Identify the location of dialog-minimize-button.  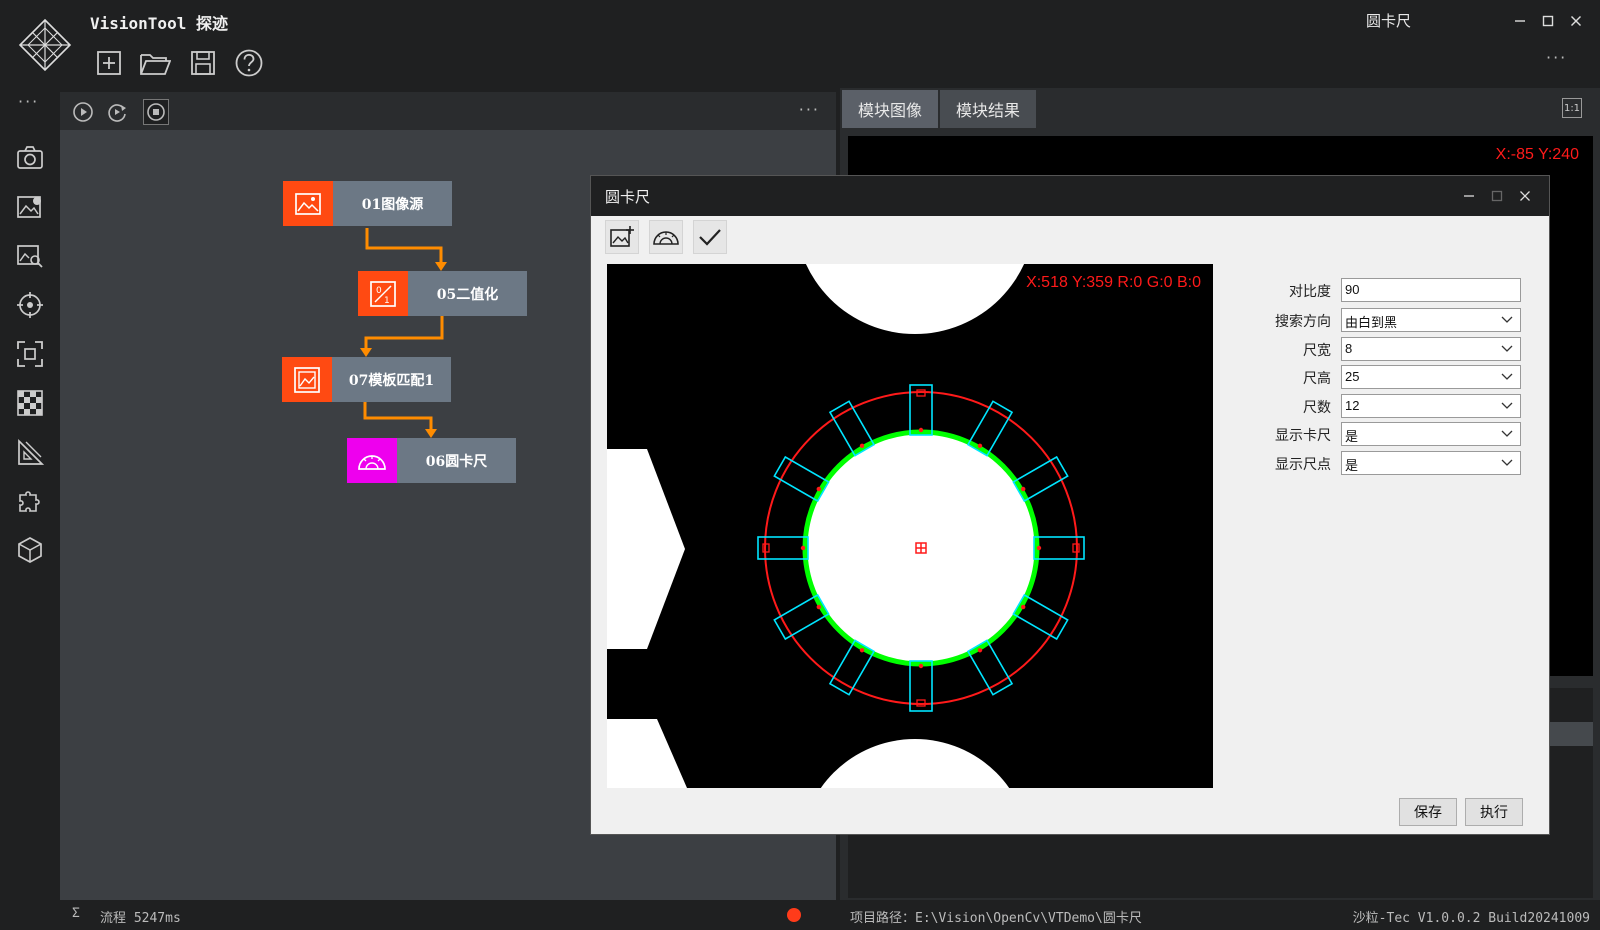
(1469, 196).